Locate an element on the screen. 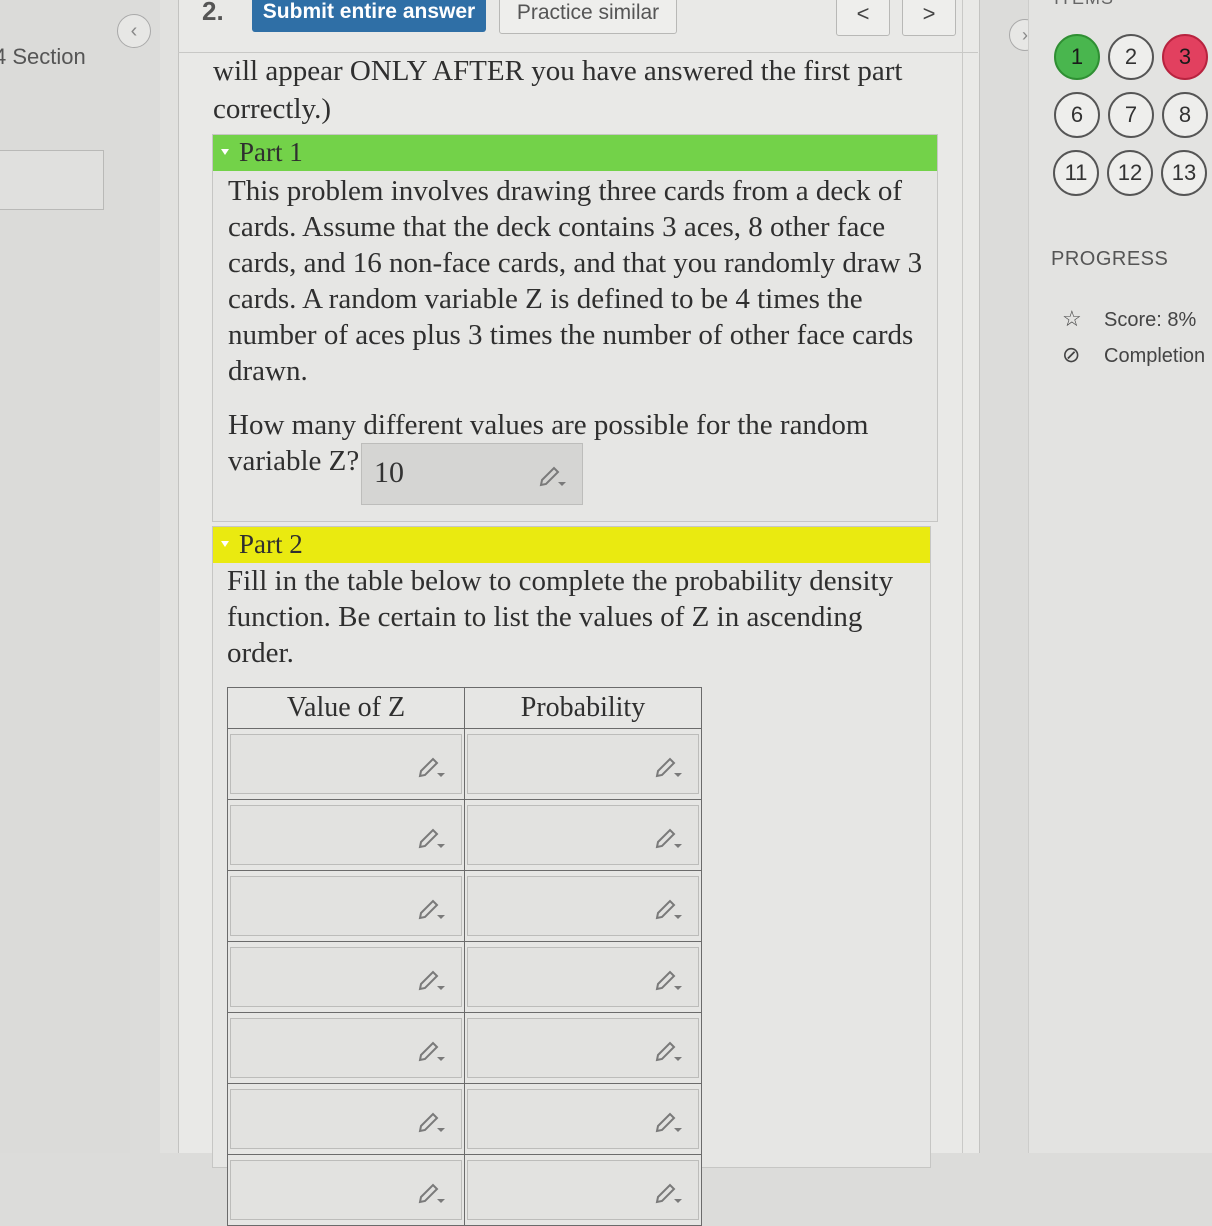 This screenshot has width=1212, height=1226. practice-similar-button: Practice similar is located at coordinates (588, 17).